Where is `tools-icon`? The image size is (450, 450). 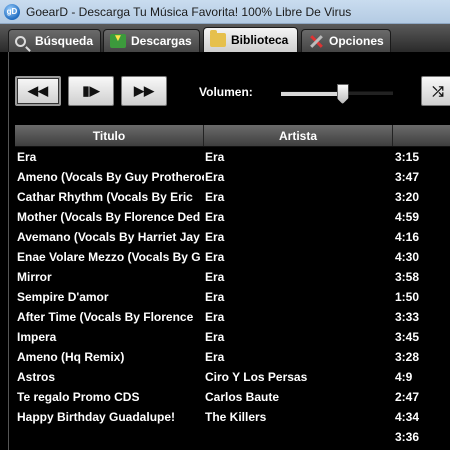
tools-icon is located at coordinates (316, 41).